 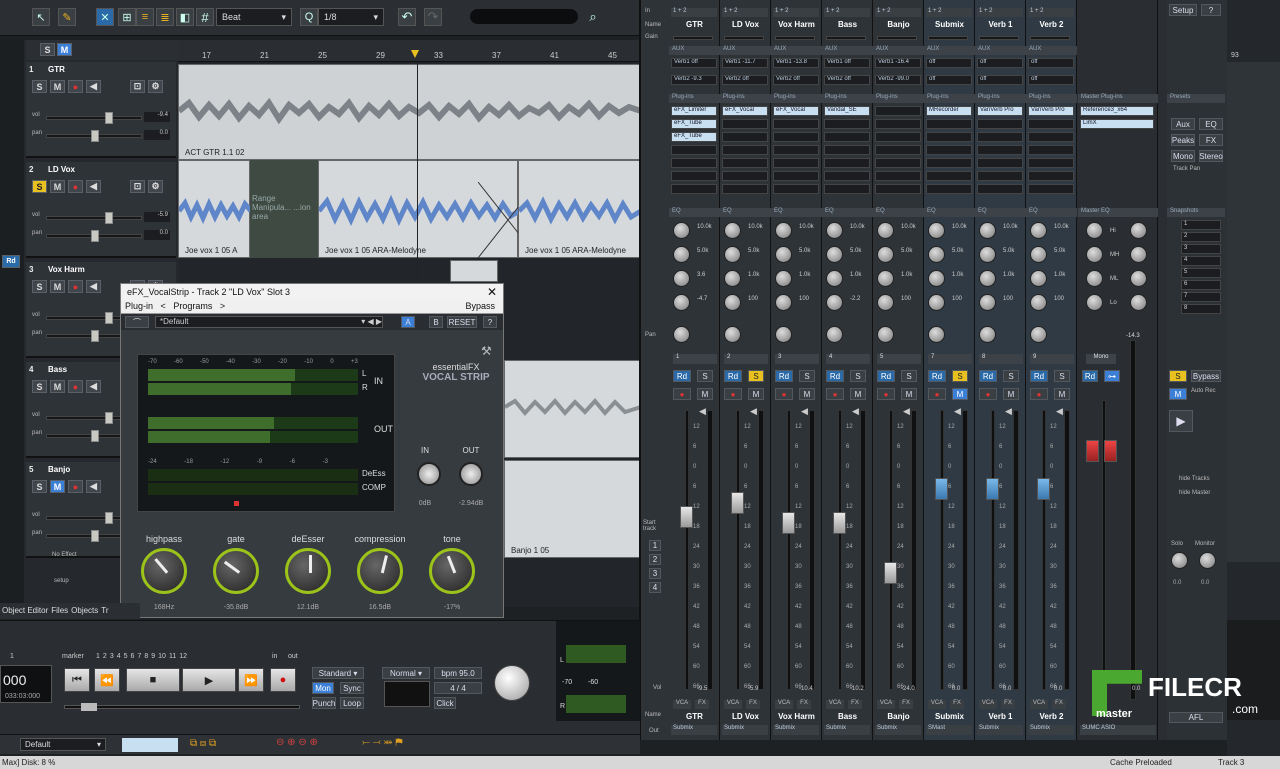 I want to click on aux-send: Verb1 -13.8, so click(x=796, y=63).